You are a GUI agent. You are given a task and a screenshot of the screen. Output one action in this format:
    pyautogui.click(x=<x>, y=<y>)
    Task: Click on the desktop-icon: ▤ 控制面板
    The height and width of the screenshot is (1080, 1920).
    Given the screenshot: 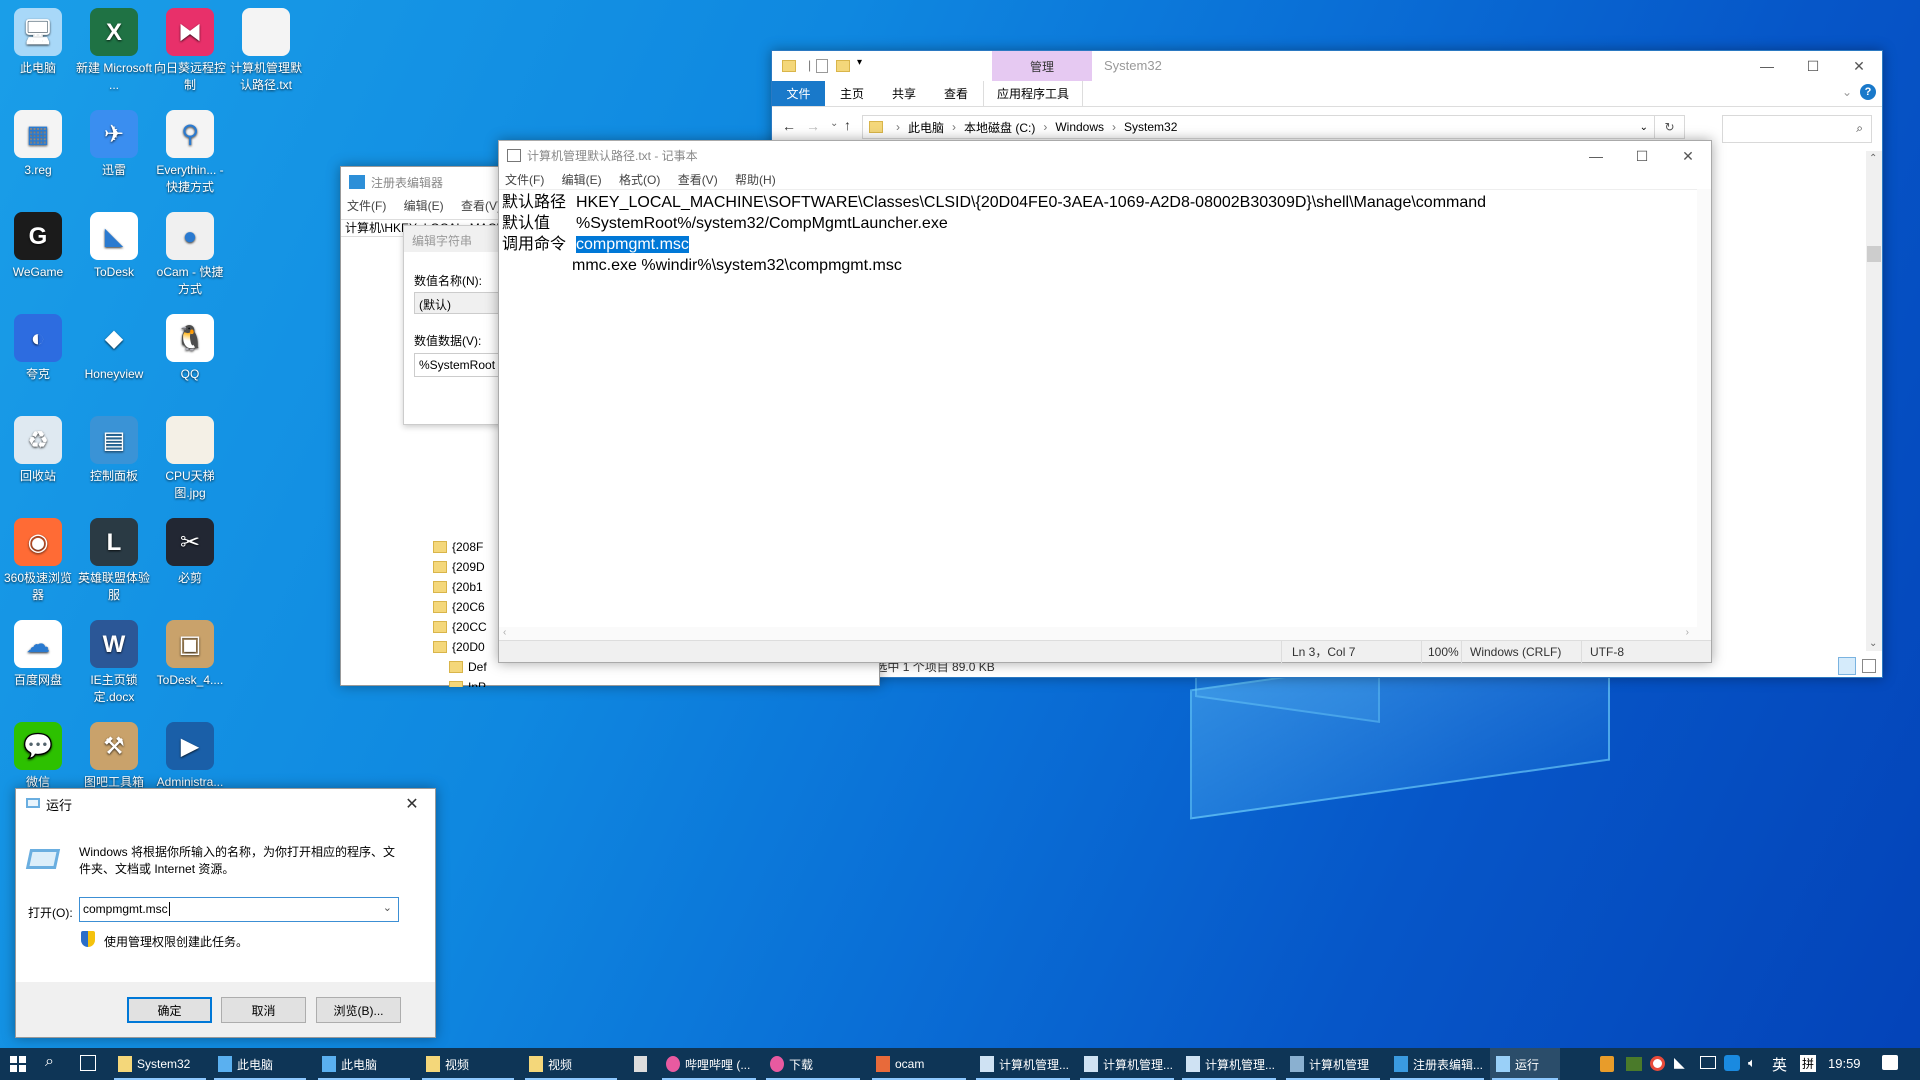 What is the action you would take?
    pyautogui.click(x=114, y=450)
    